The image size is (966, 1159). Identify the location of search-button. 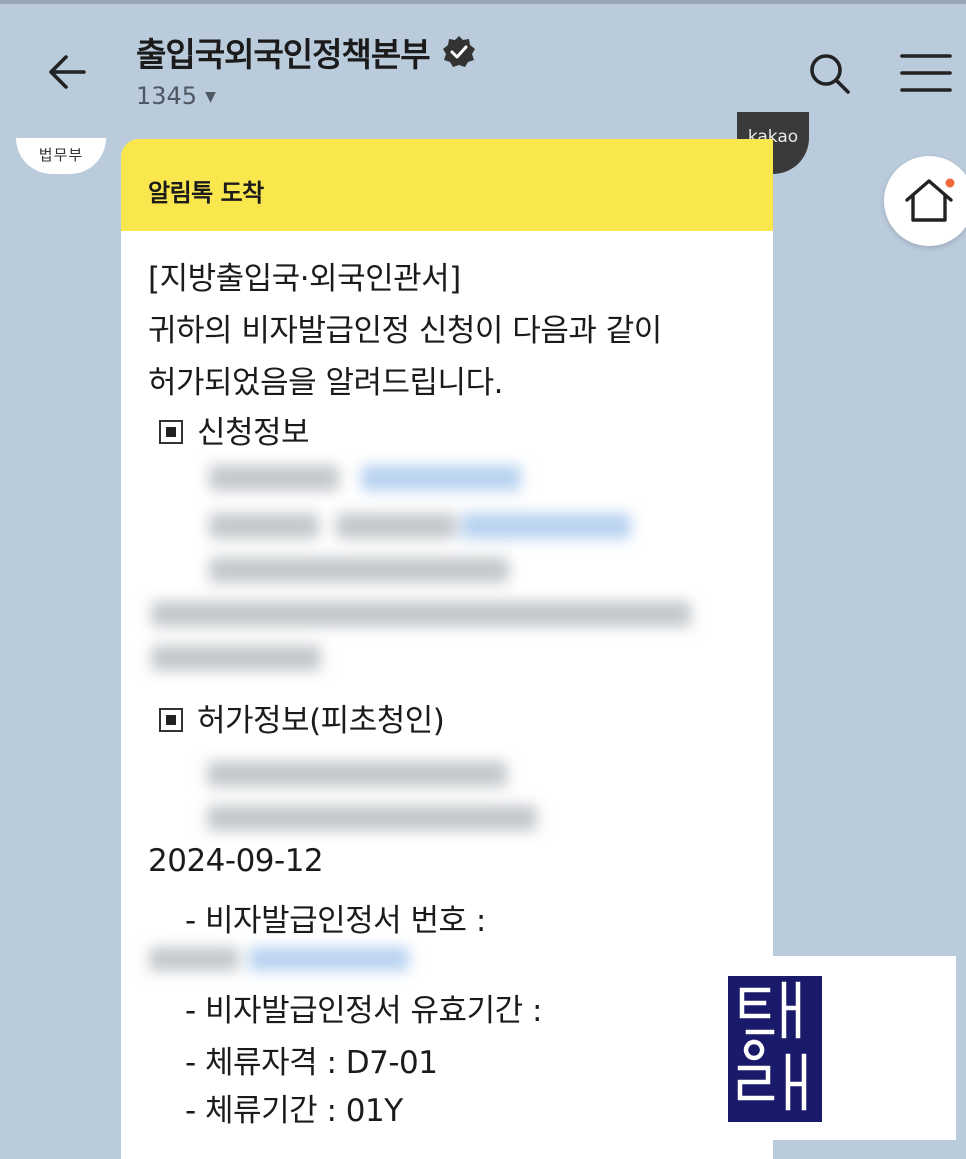
(830, 74).